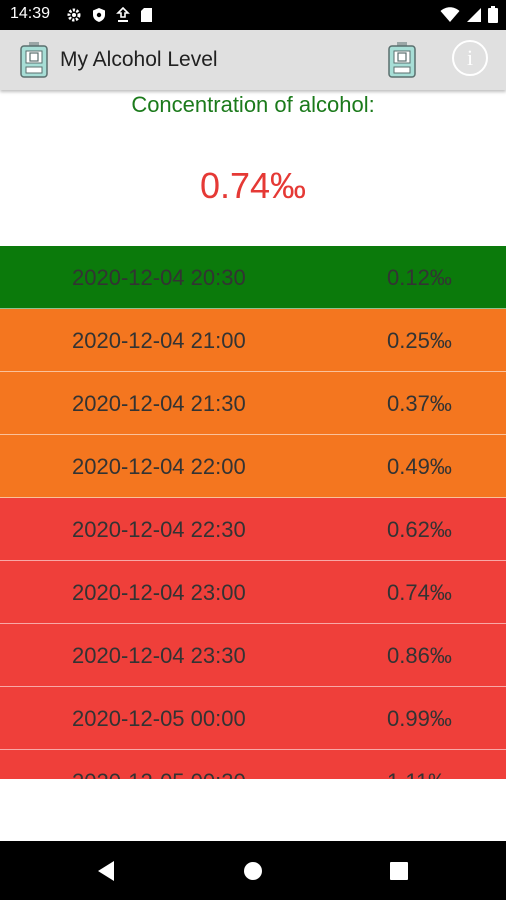  Describe the element at coordinates (146, 15) in the screenshot. I see `sd-card-icon` at that location.